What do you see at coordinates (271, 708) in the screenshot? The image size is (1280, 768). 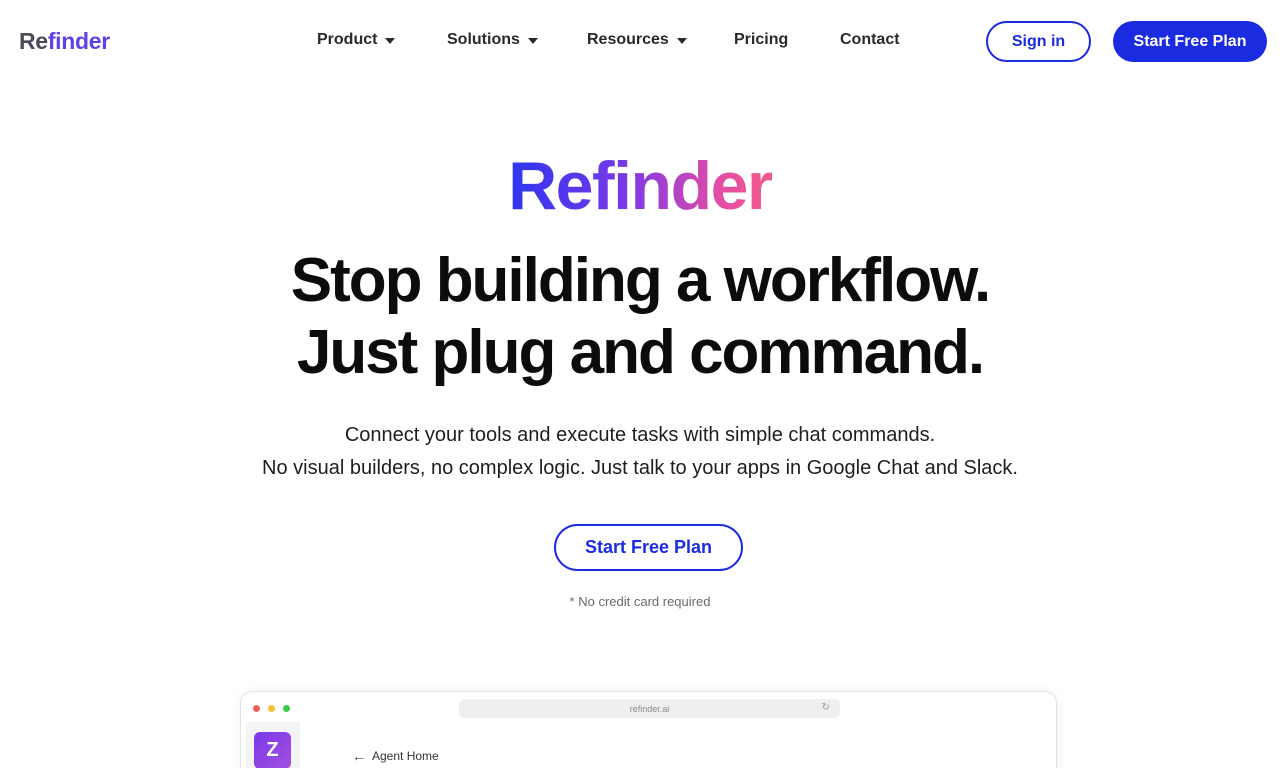 I see `minimize-dot-icon` at bounding box center [271, 708].